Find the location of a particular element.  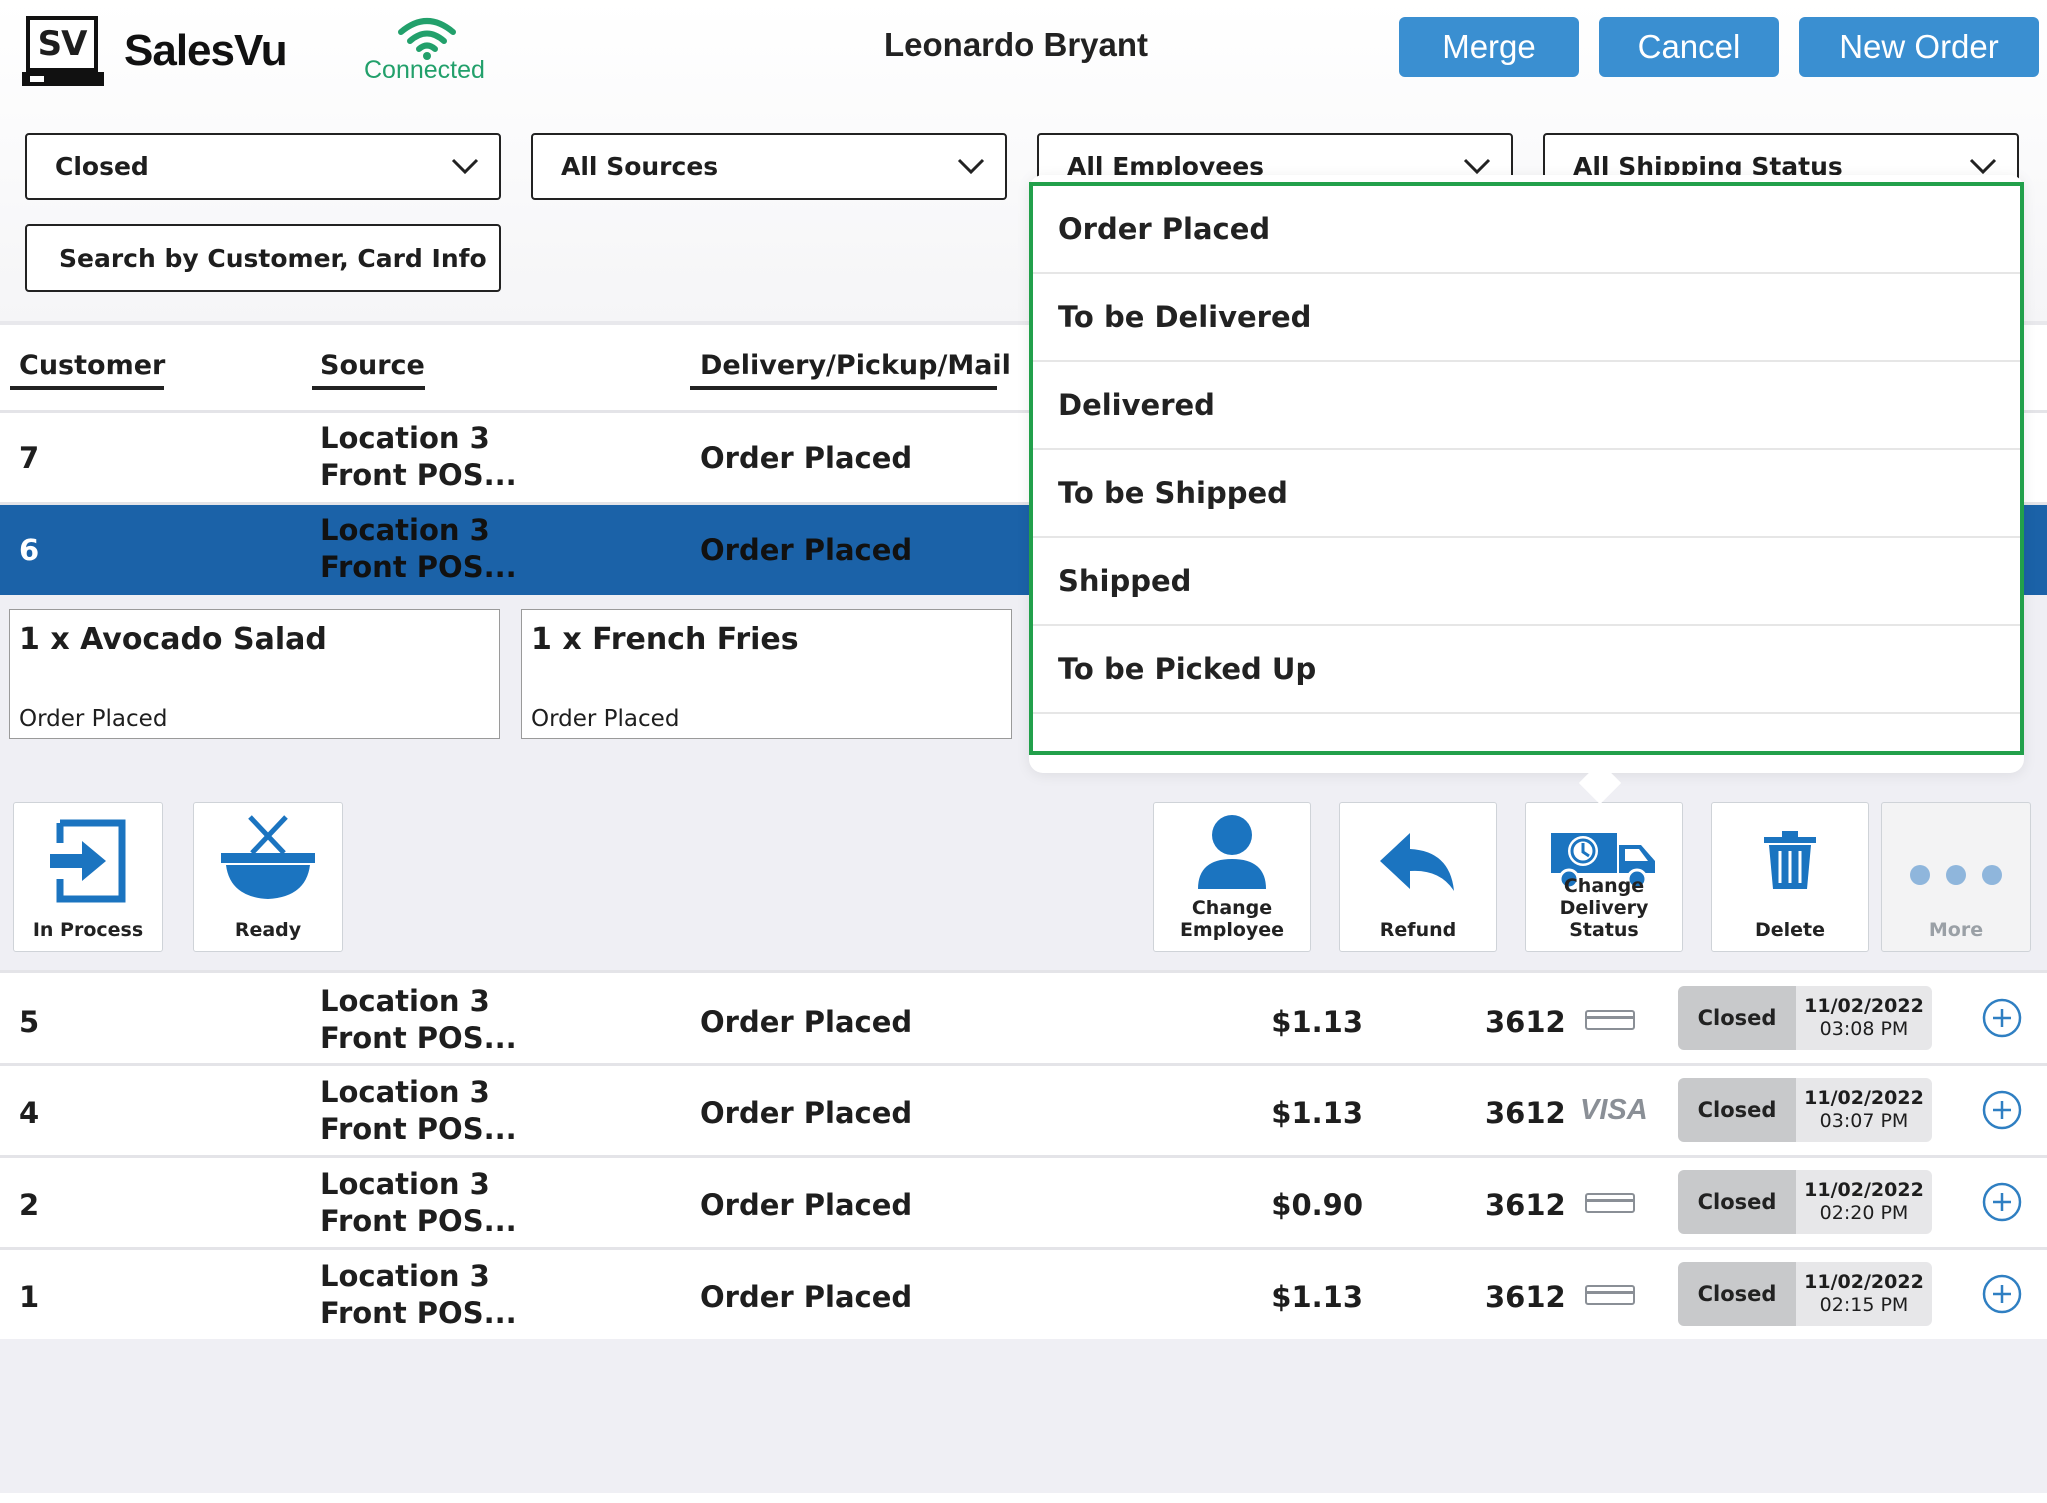

refund-button: Refund is located at coordinates (1418, 877).